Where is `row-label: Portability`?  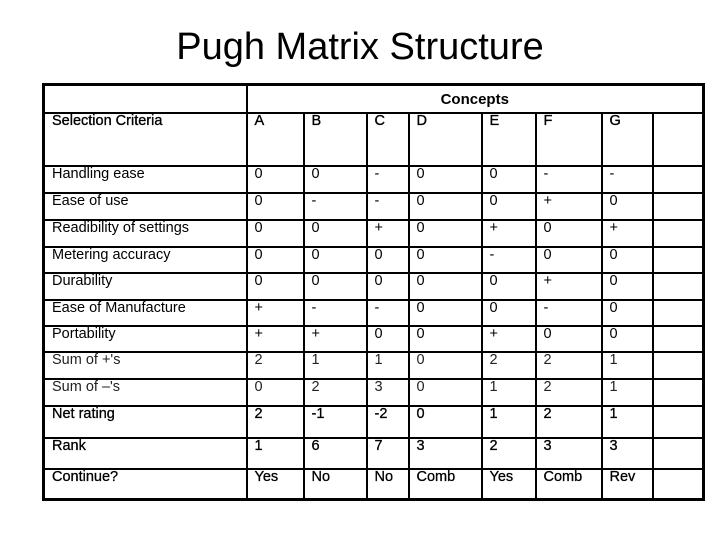 row-label: Portability is located at coordinates (145, 338).